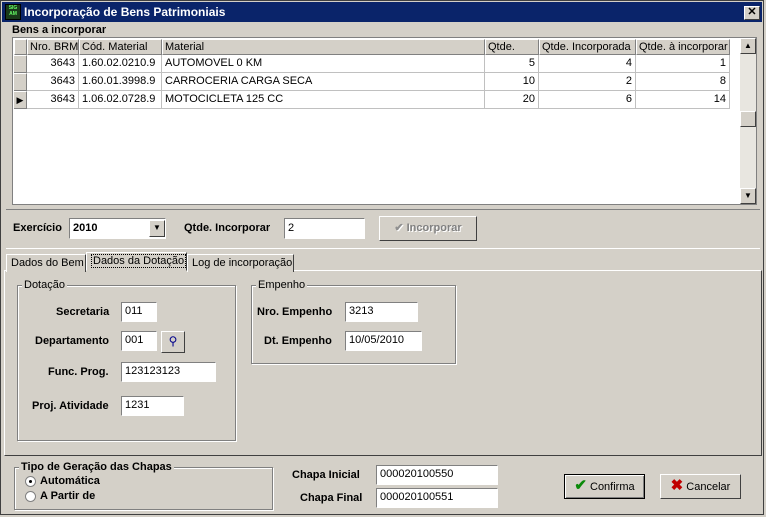 The width and height of the screenshot is (766, 517). Describe the element at coordinates (323, 100) in the screenshot. I see `table-cell: MOTOCICLETA 125 CC` at that location.